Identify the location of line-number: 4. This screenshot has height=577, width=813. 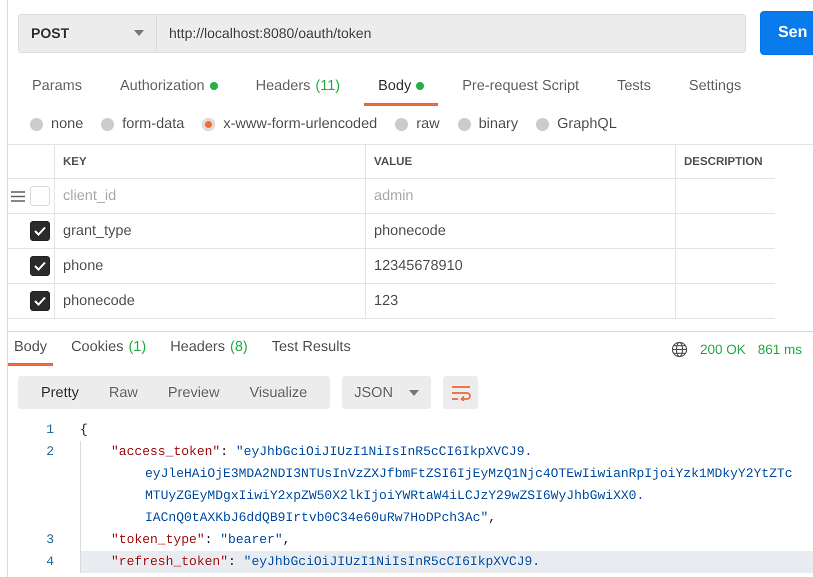
(50, 562).